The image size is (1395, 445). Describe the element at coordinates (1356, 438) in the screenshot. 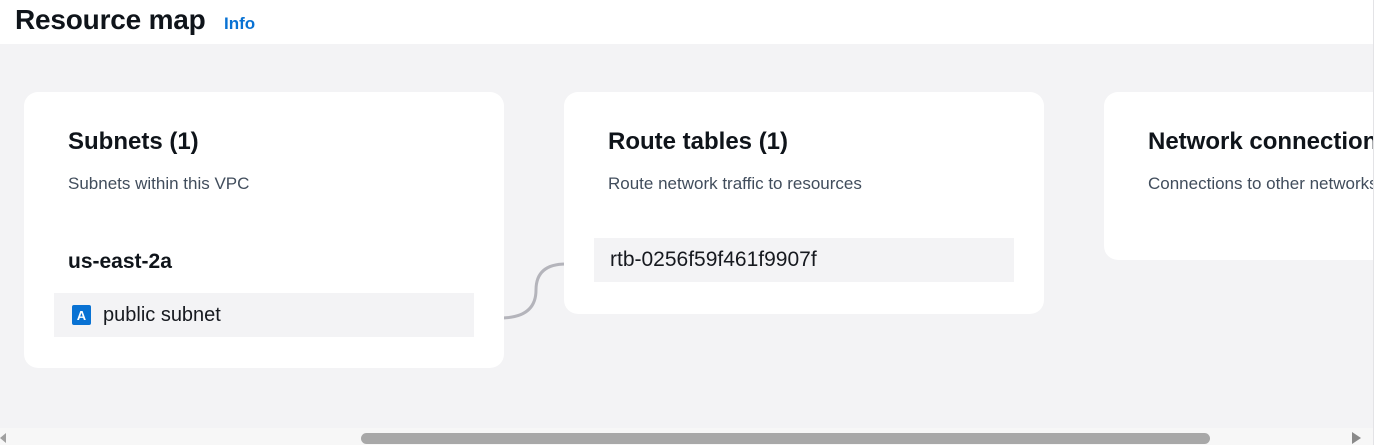

I see `scroll-right-arrow-icon` at that location.